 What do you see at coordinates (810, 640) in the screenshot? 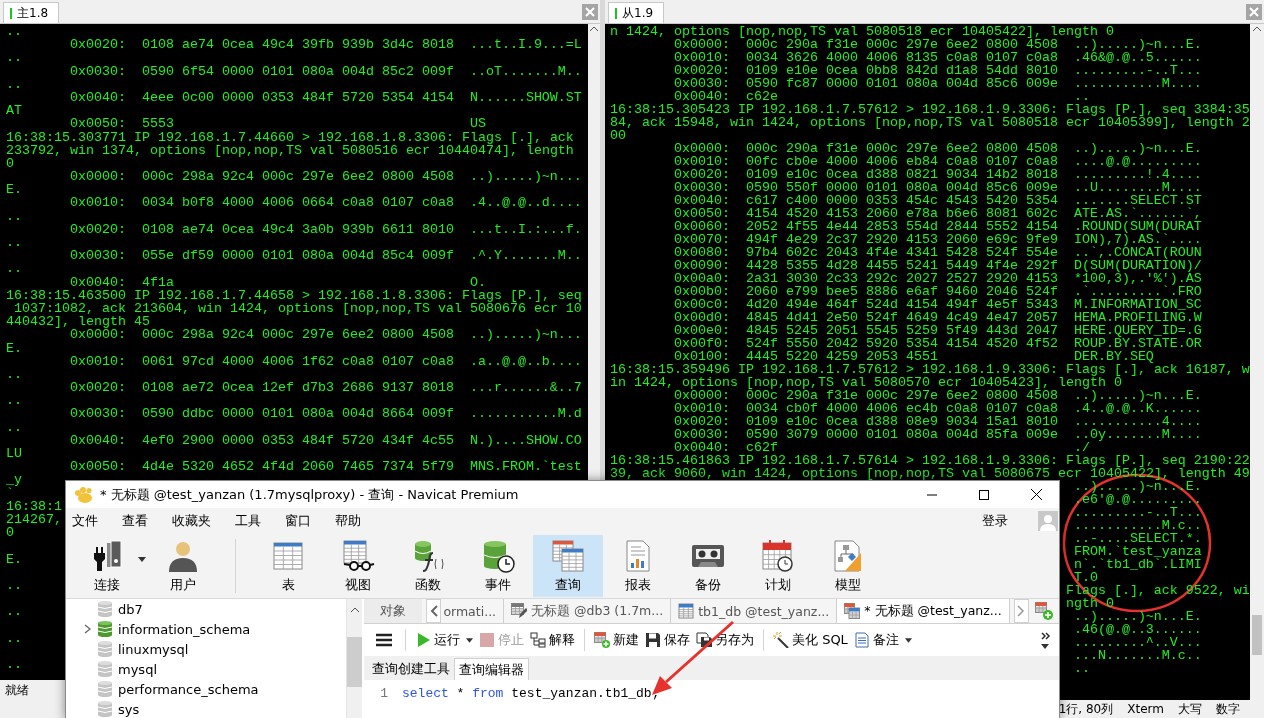
I see `query-toolbar-button: 美化 SQL` at bounding box center [810, 640].